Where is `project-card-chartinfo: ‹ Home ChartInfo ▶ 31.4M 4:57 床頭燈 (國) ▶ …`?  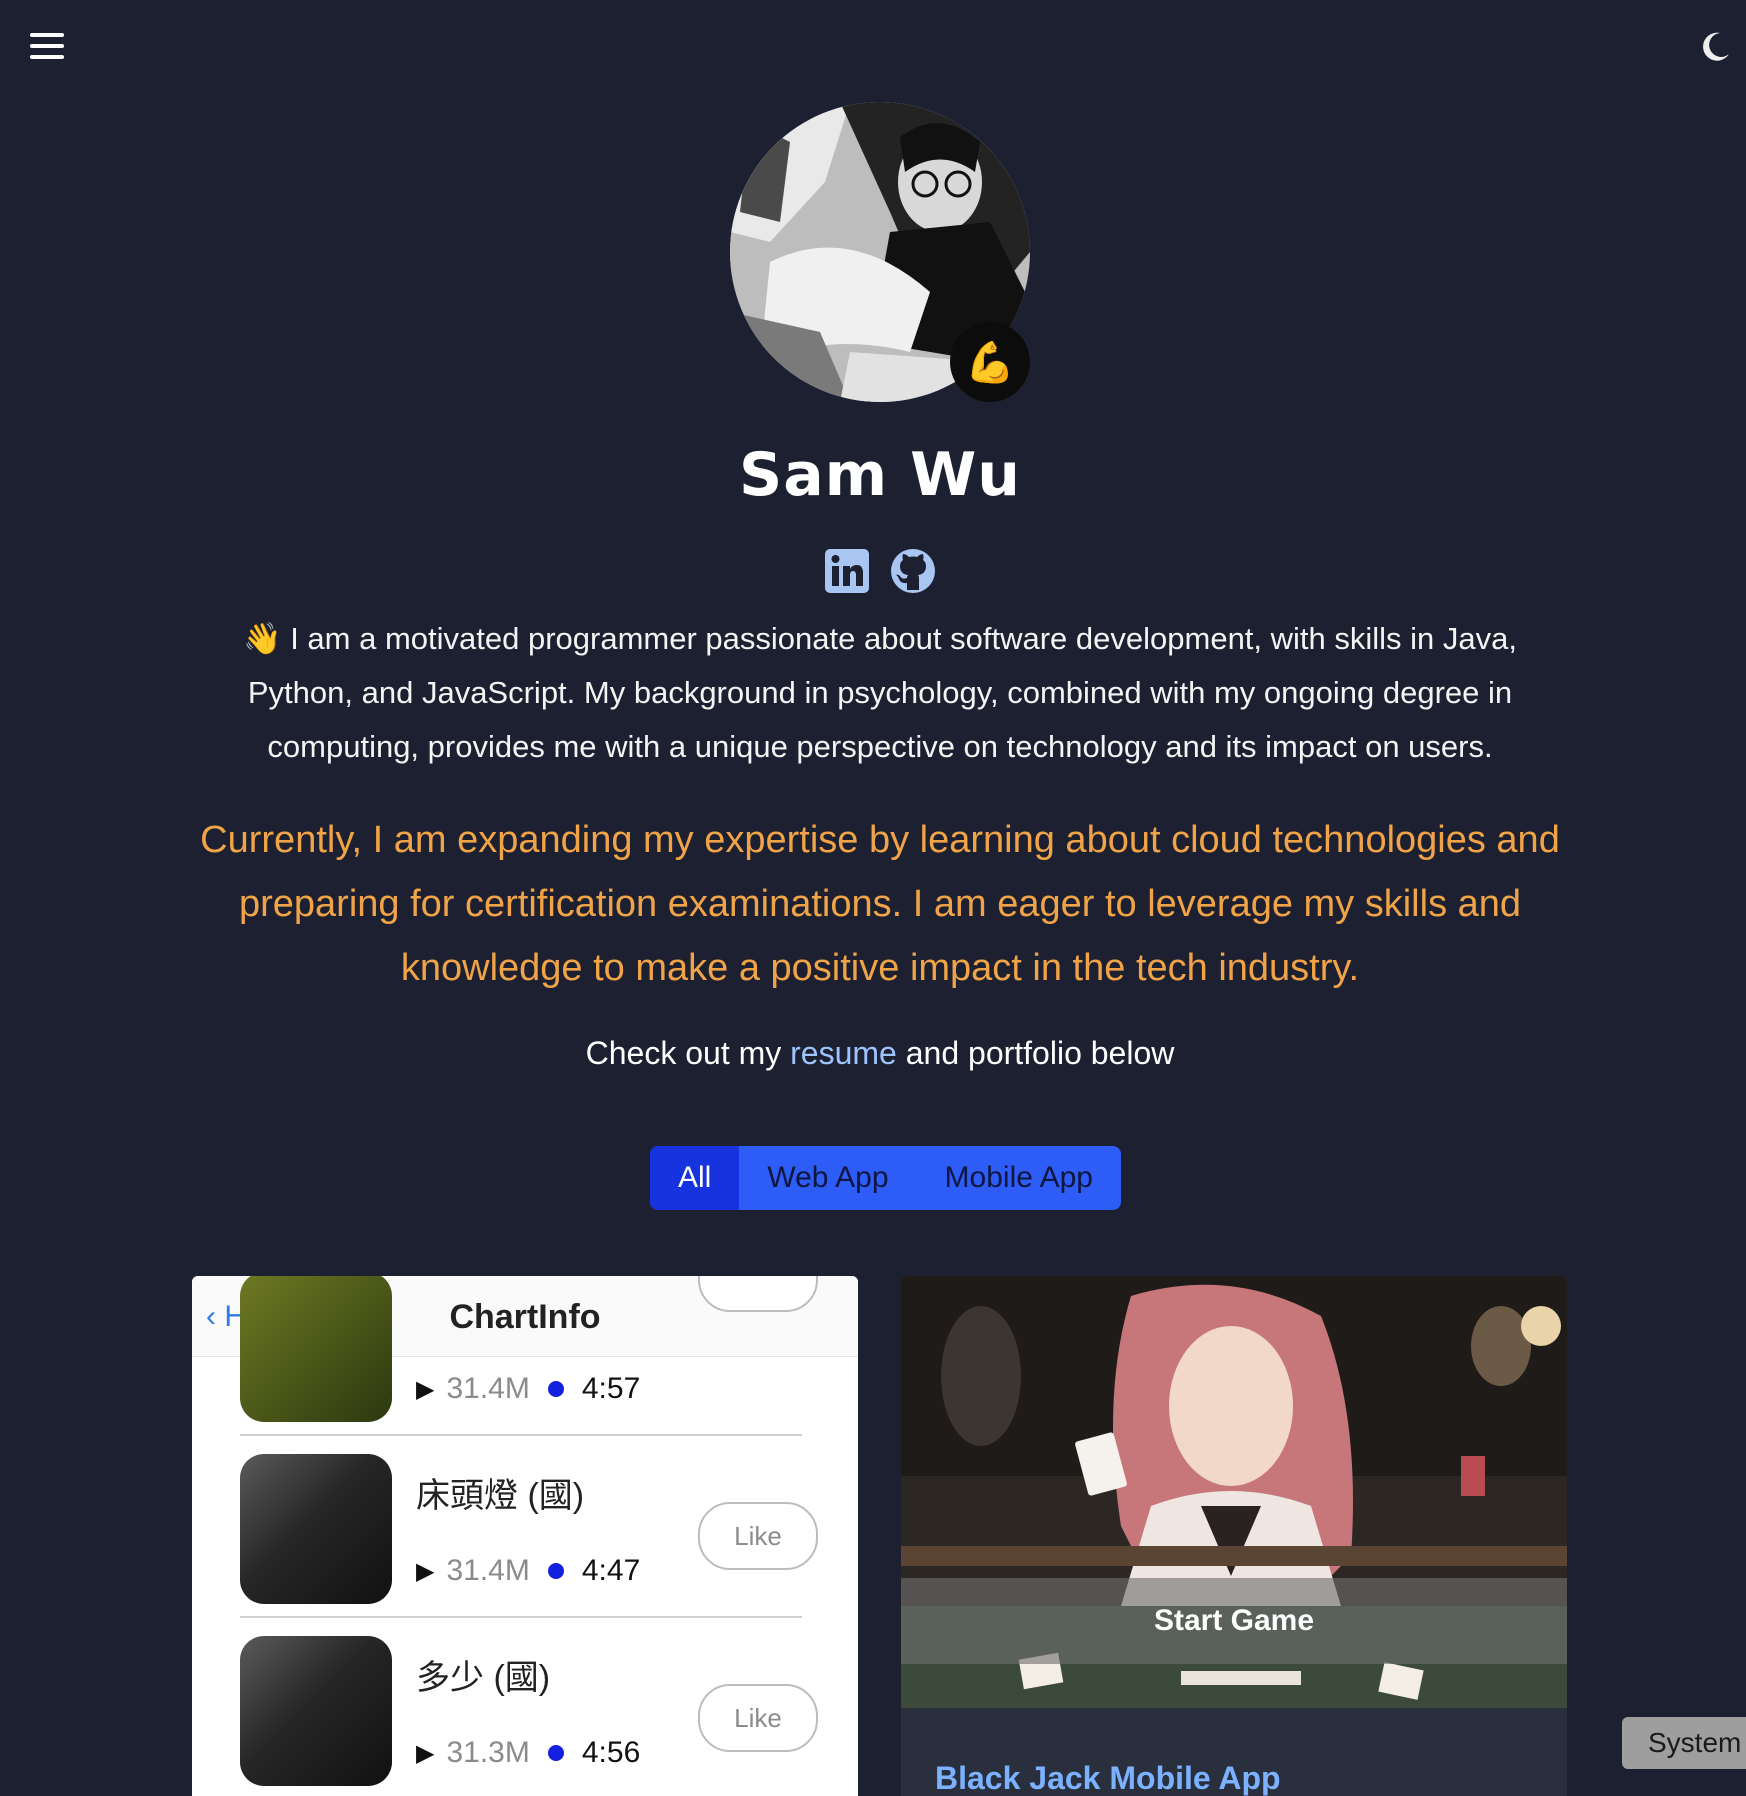
project-card-chartinfo: ‹ Home ChartInfo ▶ 31.4M 4:57 床頭燈 (國) ▶ … is located at coordinates (525, 1536).